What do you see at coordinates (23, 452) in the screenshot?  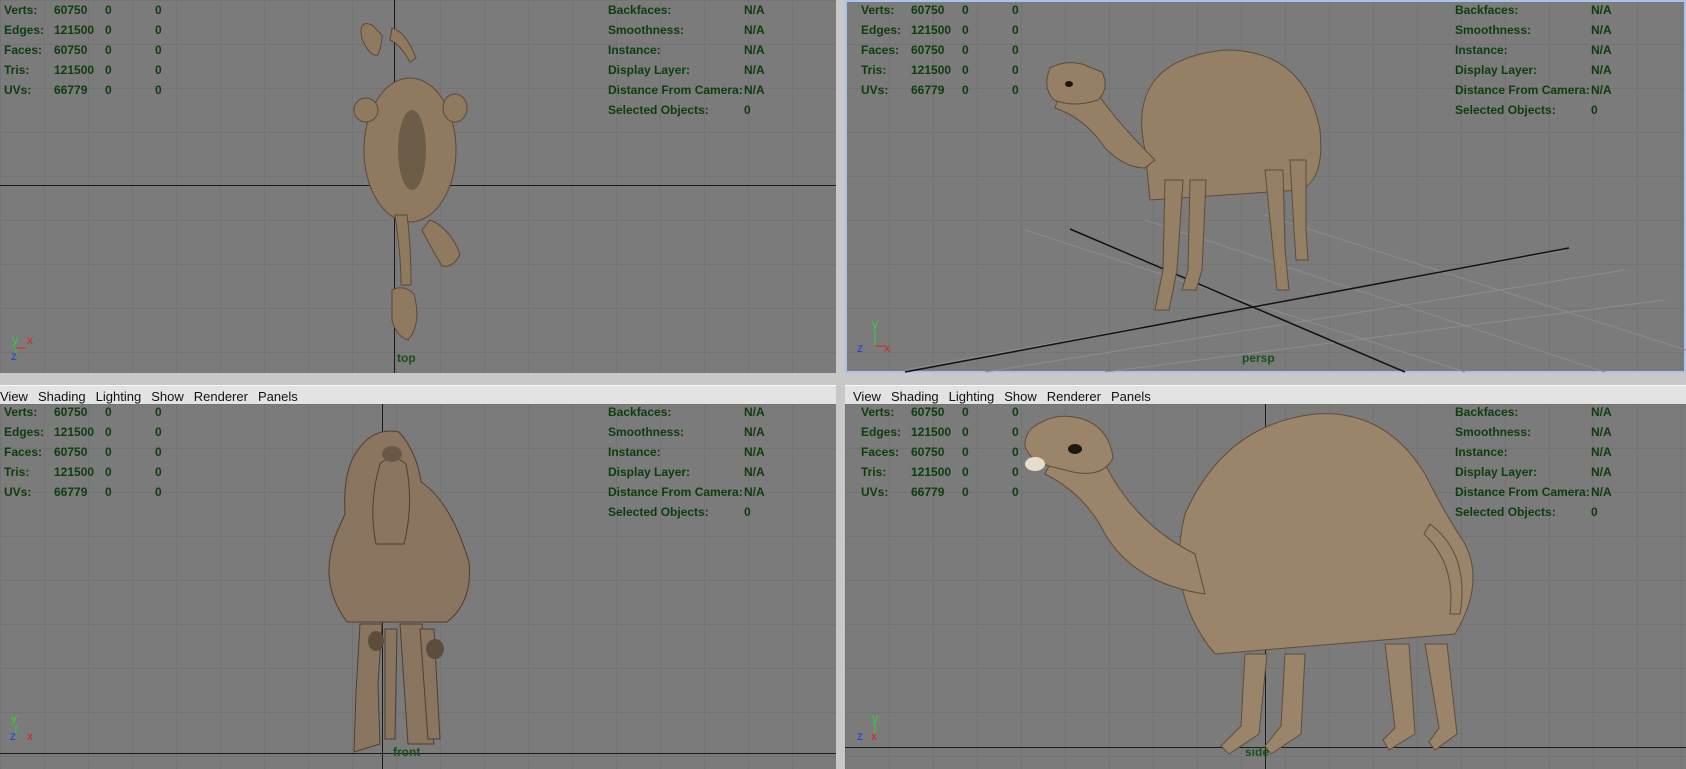 I see `stat-label: Faces:` at bounding box center [23, 452].